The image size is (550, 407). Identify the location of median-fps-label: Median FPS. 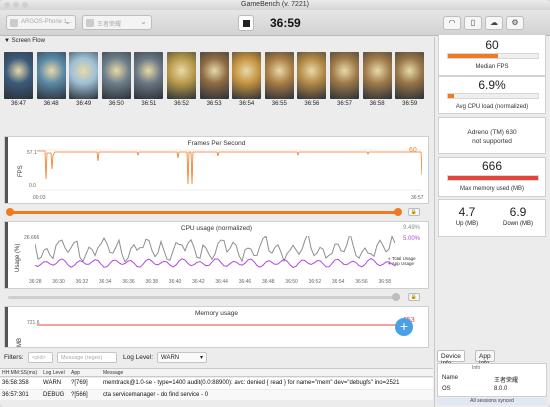
(492, 67).